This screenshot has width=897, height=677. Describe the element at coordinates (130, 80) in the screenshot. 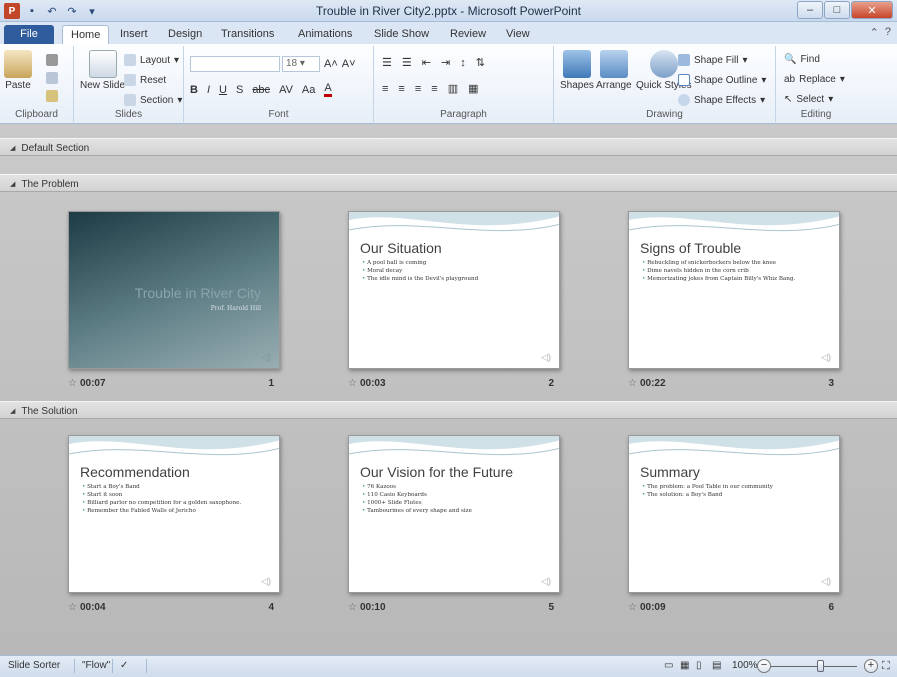

I see `reset-icon` at that location.